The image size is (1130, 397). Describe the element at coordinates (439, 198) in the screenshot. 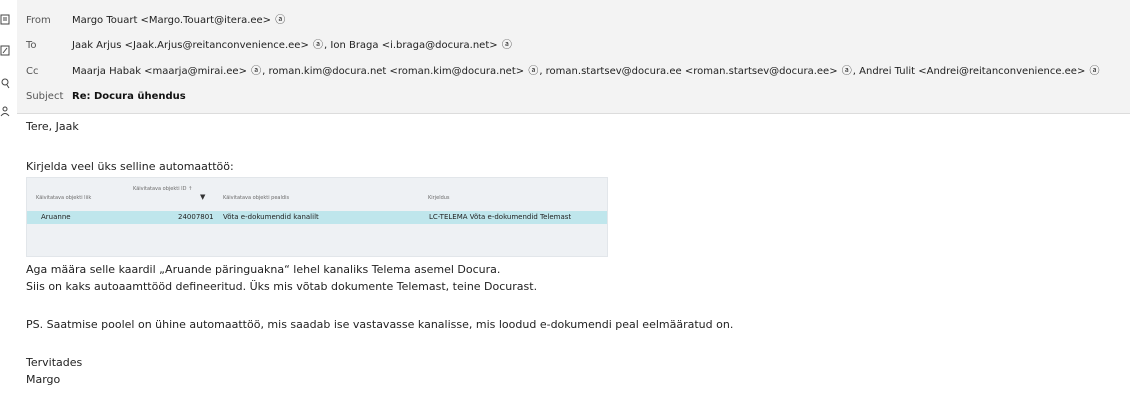

I see `column-header: Kirjeldus` at that location.